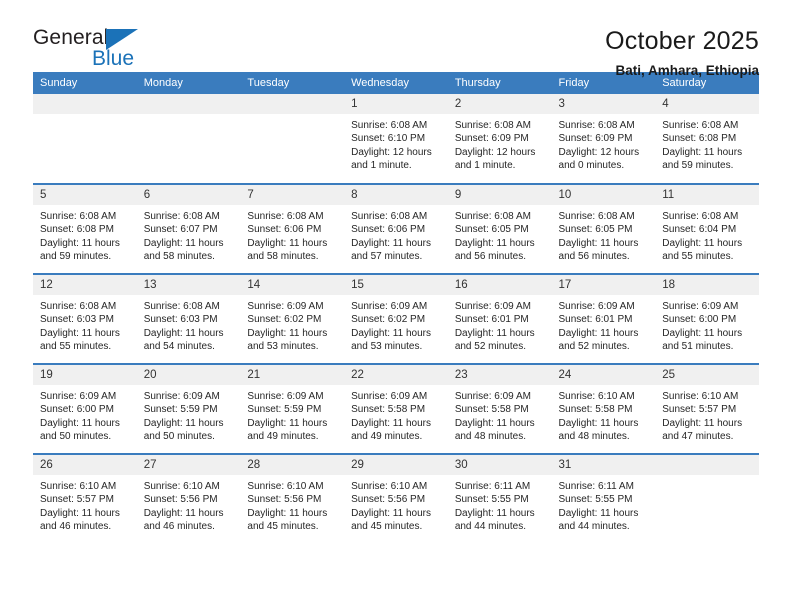 The width and height of the screenshot is (792, 612). Describe the element at coordinates (595, 139) in the screenshot. I see `sunset-text: Sunset: 6:09 PM` at that location.